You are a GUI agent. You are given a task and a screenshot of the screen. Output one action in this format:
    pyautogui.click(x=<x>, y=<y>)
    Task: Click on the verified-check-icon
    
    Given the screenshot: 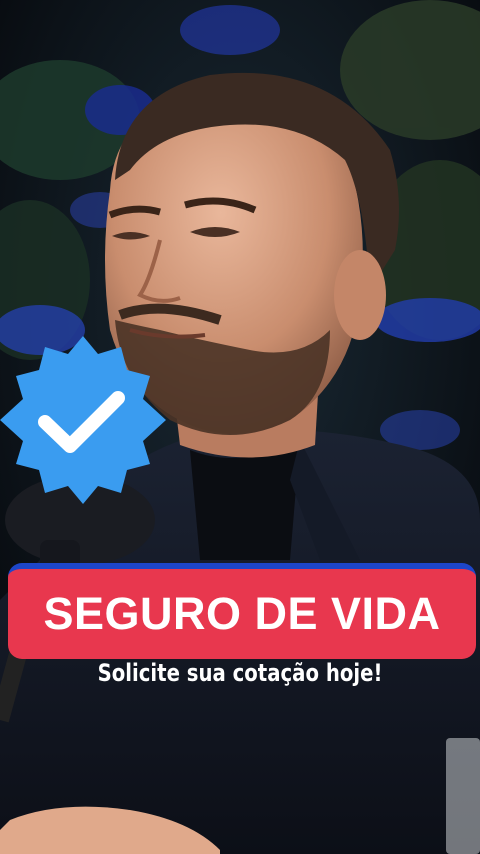 What is the action you would take?
    pyautogui.click(x=83, y=420)
    